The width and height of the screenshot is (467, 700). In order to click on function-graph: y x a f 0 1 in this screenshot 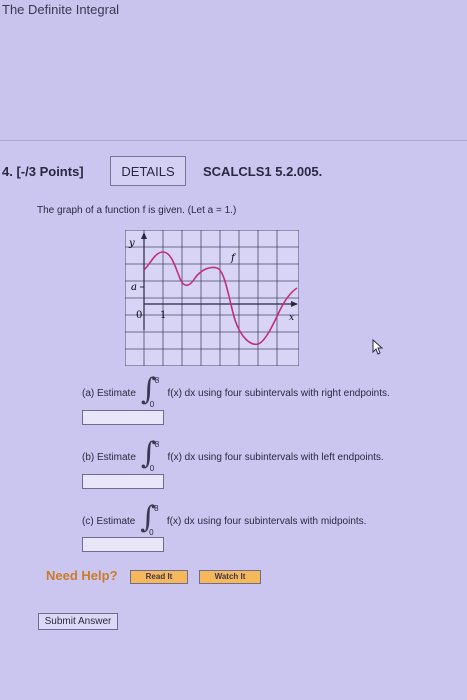, I will do `click(212, 298)`.